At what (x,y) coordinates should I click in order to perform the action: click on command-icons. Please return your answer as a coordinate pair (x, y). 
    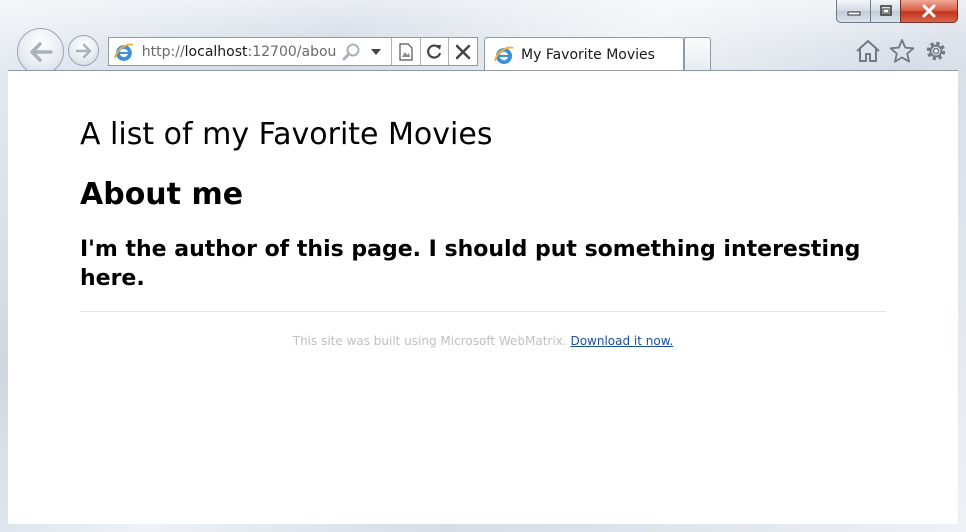
    Looking at the image, I should click on (902, 51).